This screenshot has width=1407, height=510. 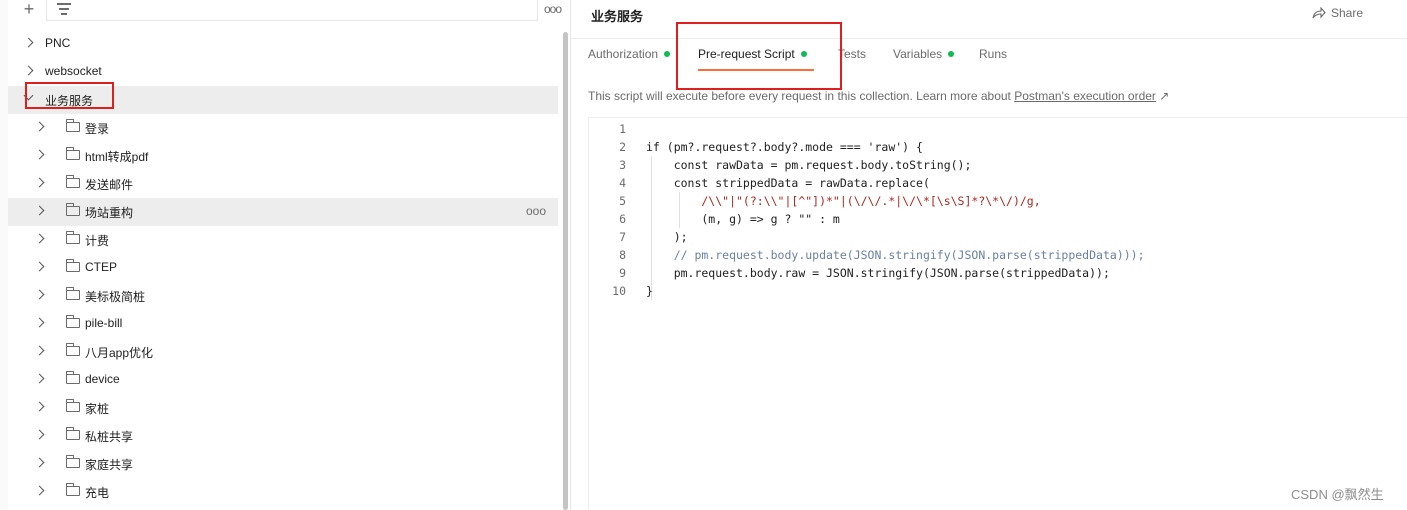 I want to click on status-dot, so click(x=667, y=54).